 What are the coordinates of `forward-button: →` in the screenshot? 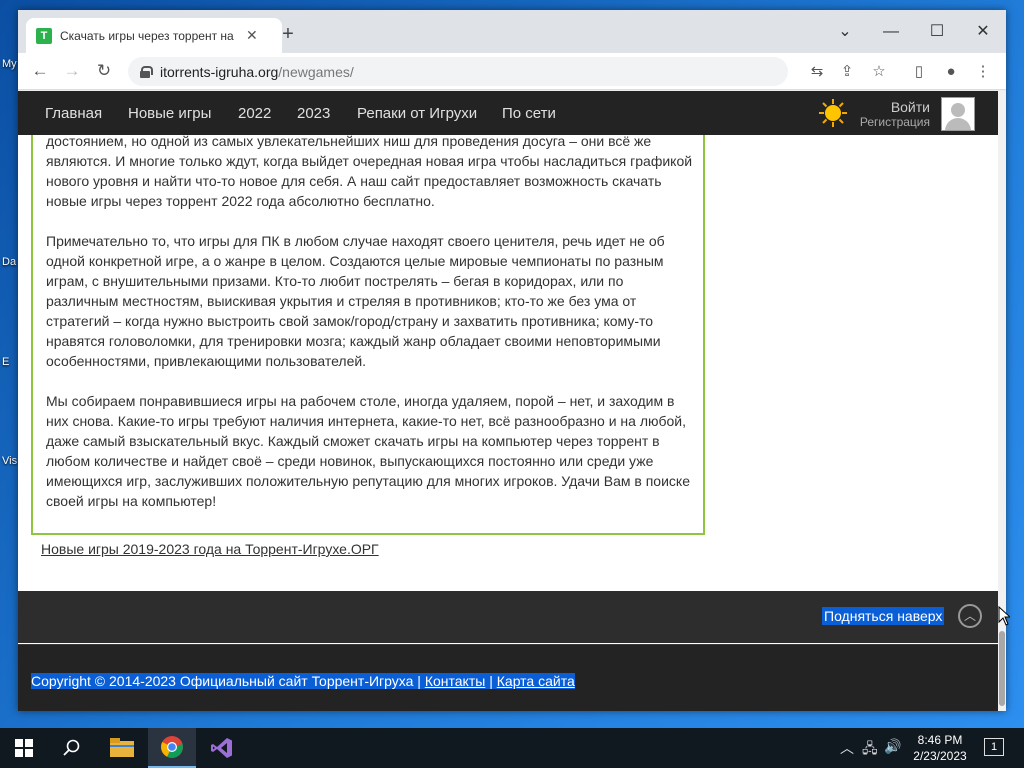 It's located at (72, 71).